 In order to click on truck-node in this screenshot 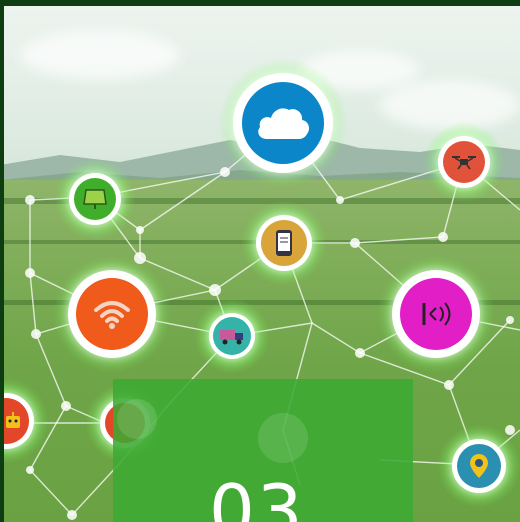, I will do `click(232, 336)`.